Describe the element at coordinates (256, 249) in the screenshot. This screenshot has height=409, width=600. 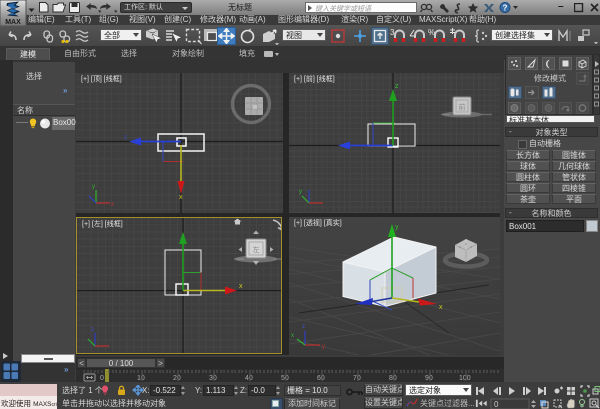
I see `svg-text: 左` at that location.